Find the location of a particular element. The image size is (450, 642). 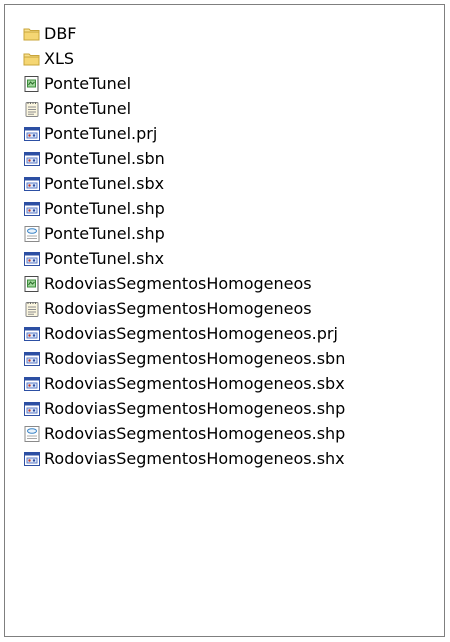

file-item: PonteTunel.sbn is located at coordinates (184, 158).